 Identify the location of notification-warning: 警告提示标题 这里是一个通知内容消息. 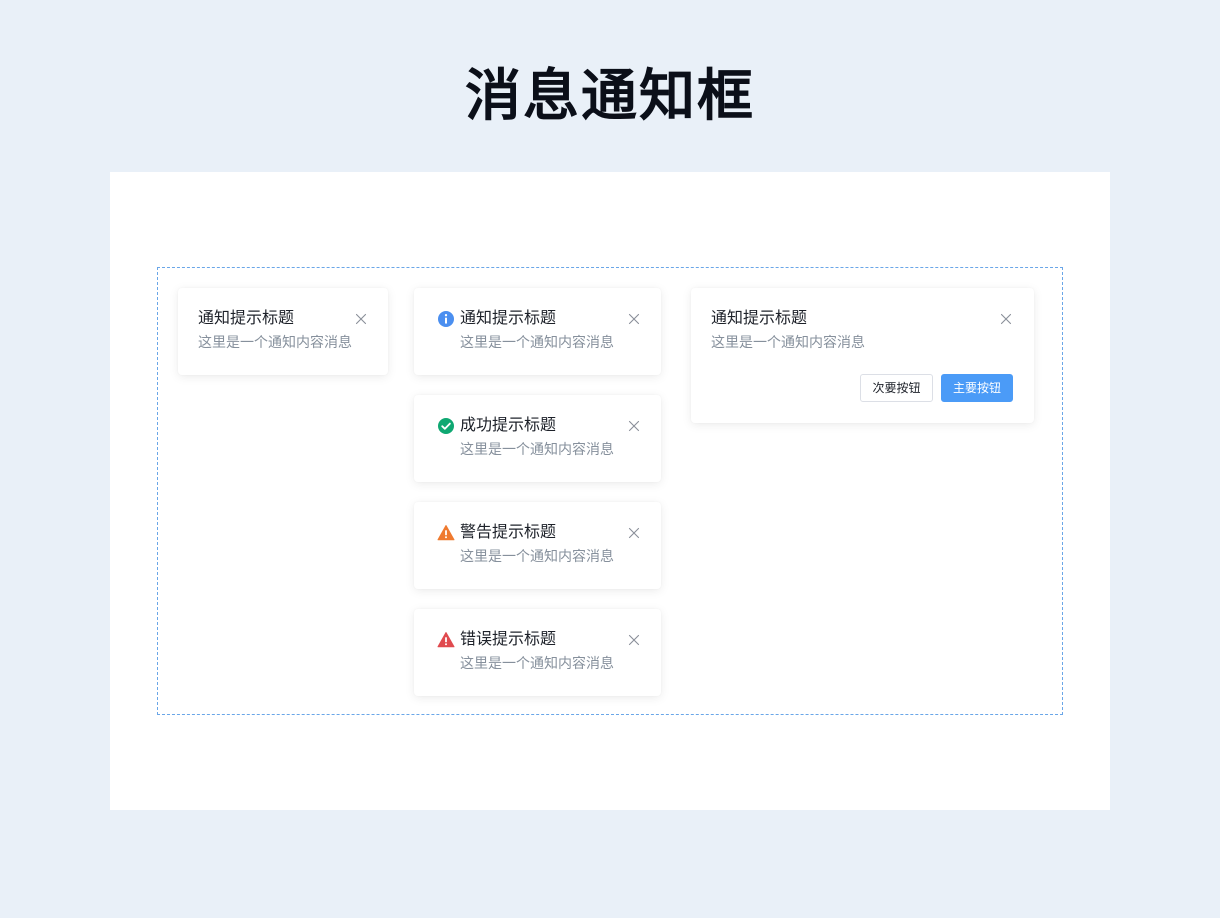
(537, 545).